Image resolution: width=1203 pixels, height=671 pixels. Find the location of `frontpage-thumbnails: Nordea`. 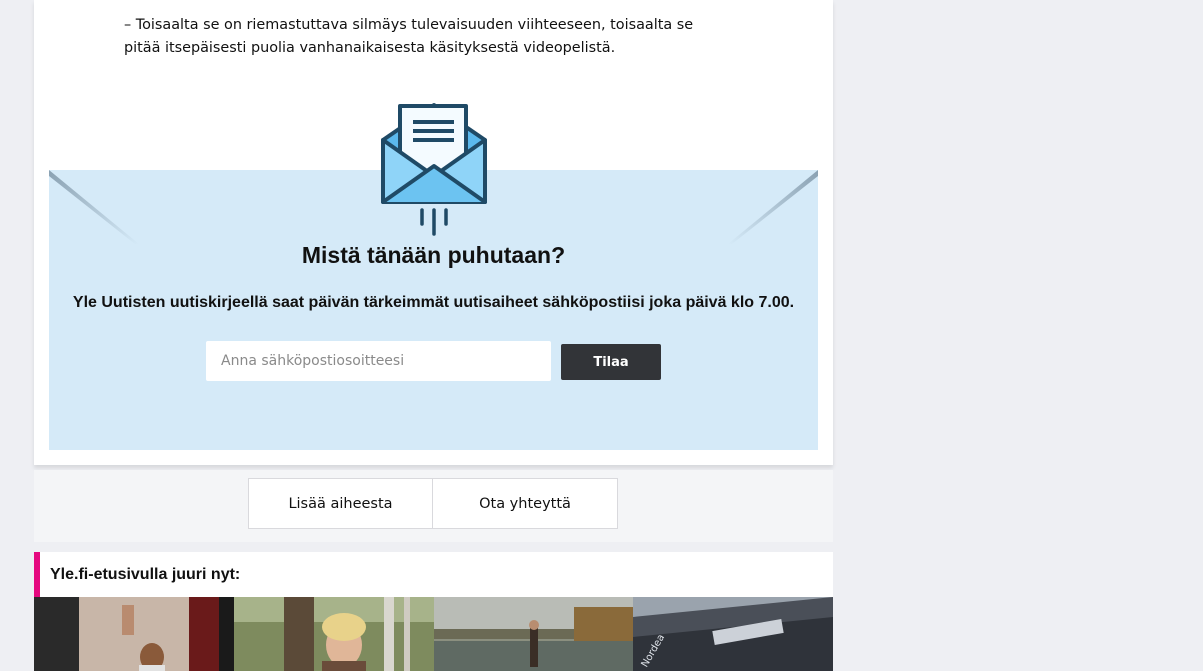

frontpage-thumbnails: Nordea is located at coordinates (433, 634).